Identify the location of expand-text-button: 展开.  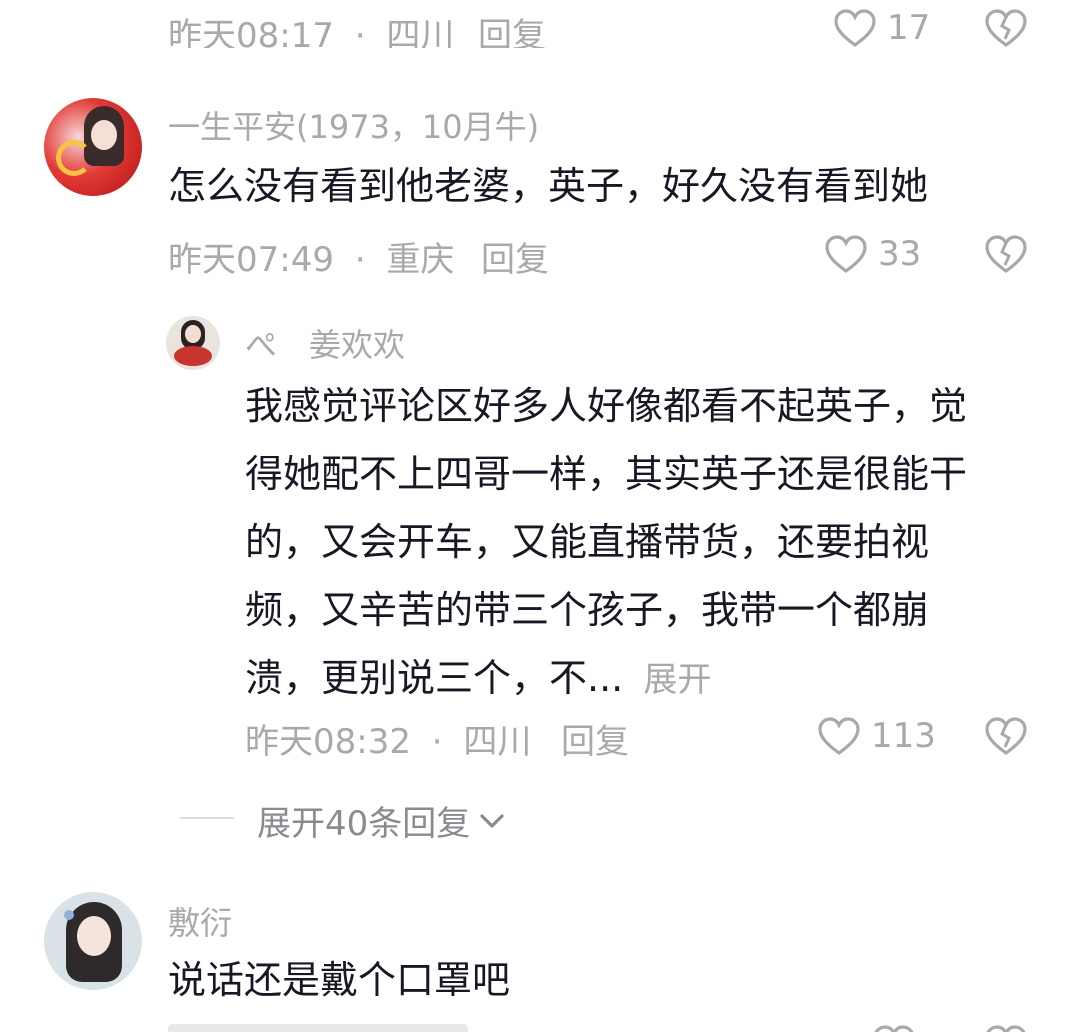
(677, 680).